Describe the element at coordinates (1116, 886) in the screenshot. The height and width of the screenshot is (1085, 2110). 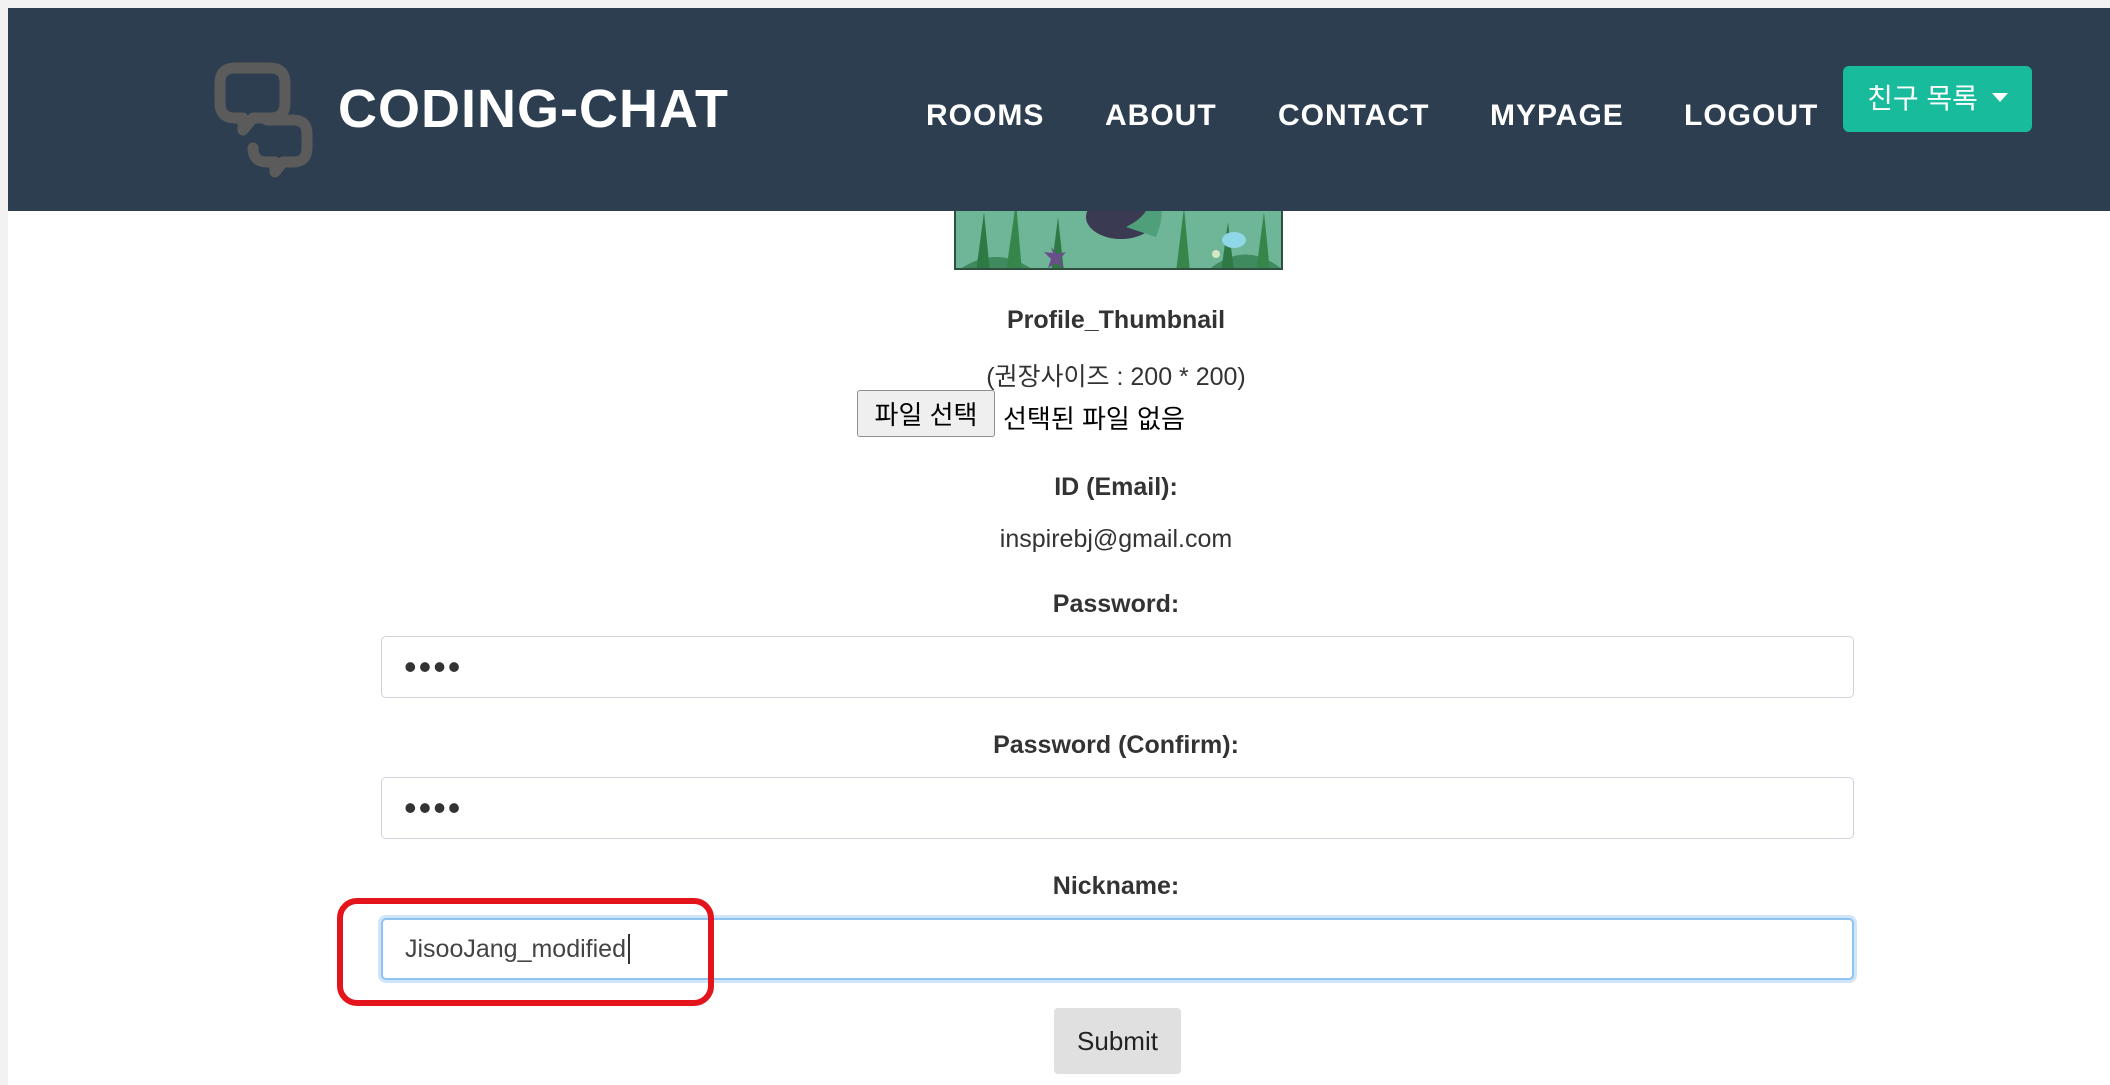
I see `nickname-label: Nickname:` at that location.